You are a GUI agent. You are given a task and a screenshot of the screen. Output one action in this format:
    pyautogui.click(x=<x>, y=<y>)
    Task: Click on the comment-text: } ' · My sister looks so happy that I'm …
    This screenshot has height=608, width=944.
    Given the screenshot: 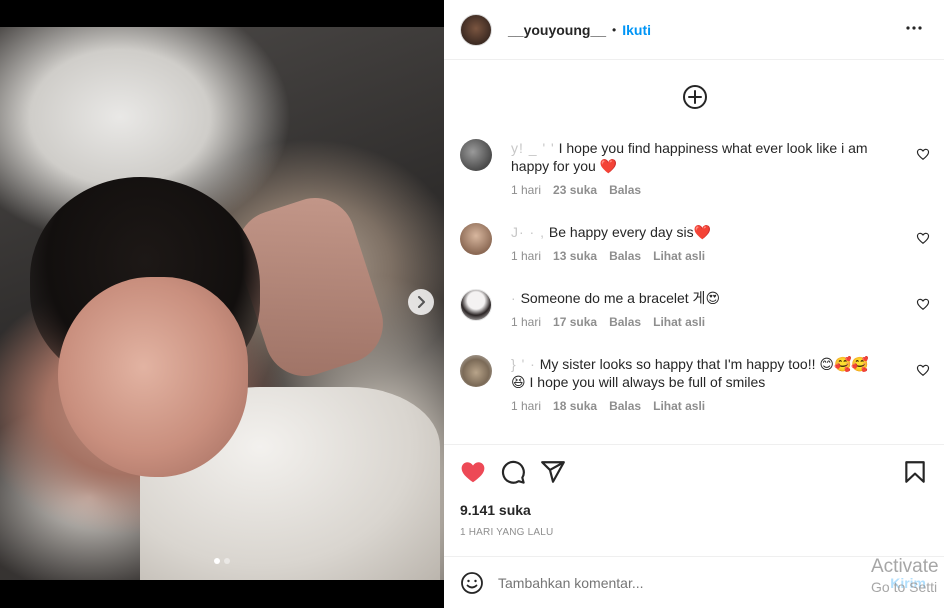 What is the action you would take?
    pyautogui.click(x=690, y=373)
    